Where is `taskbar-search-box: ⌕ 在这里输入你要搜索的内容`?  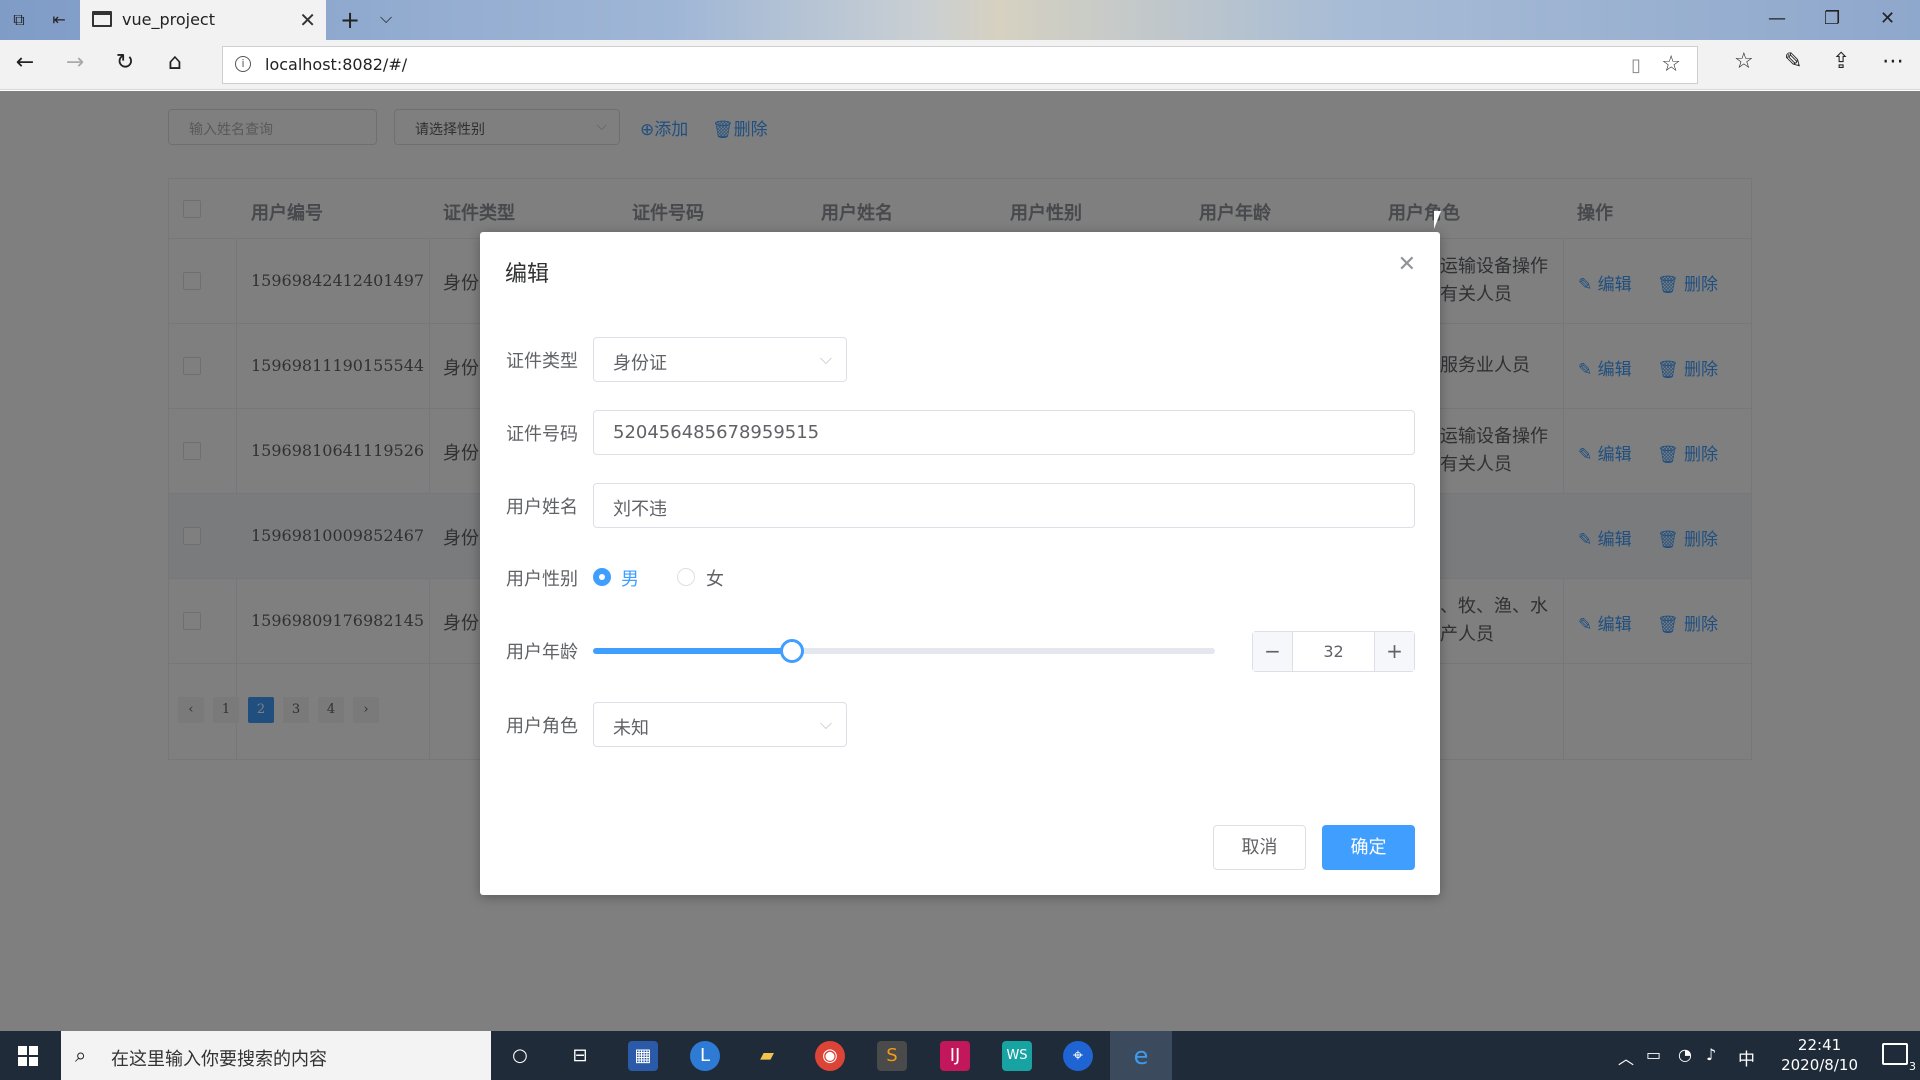 taskbar-search-box: ⌕ 在这里输入你要搜索的内容 is located at coordinates (276, 1055).